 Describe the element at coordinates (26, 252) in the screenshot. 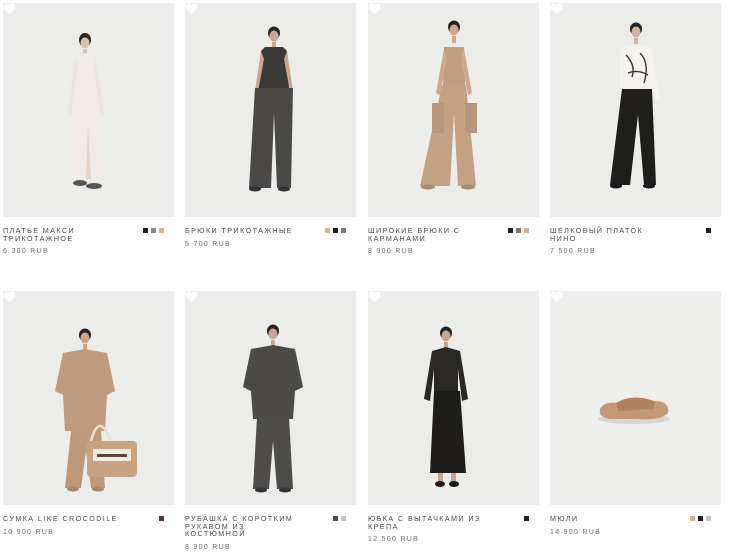

I see `product-price: 6 300 RUB` at that location.